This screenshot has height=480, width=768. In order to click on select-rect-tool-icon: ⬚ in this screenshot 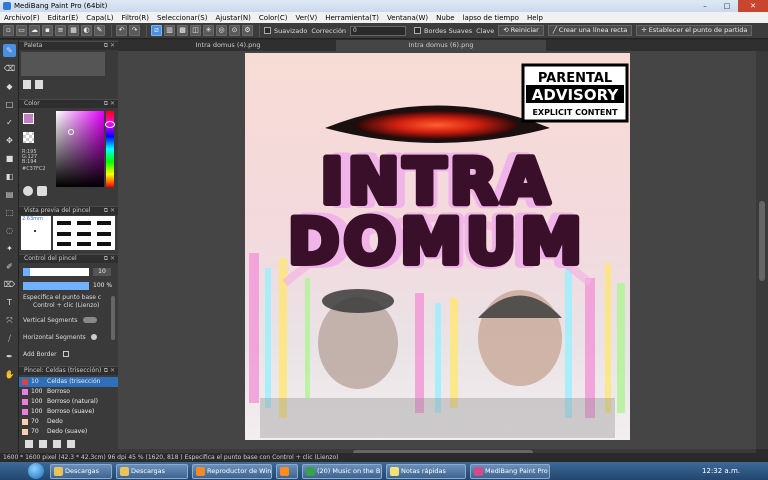, I will do `click(9, 212)`.